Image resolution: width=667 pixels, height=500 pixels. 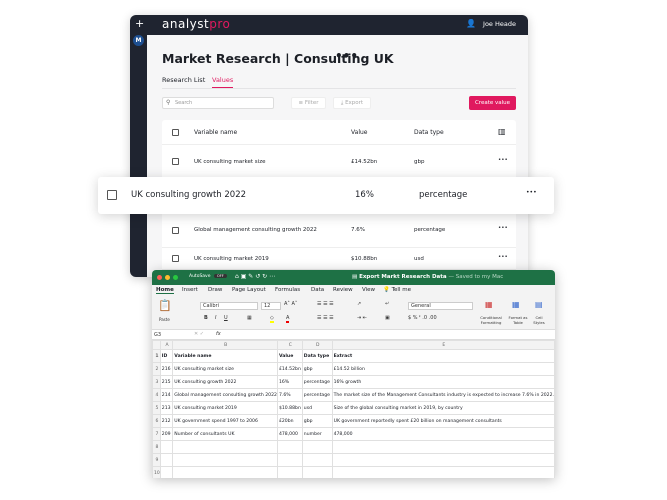 What do you see at coordinates (492, 103) in the screenshot?
I see `create-value-button: Create value` at bounding box center [492, 103].